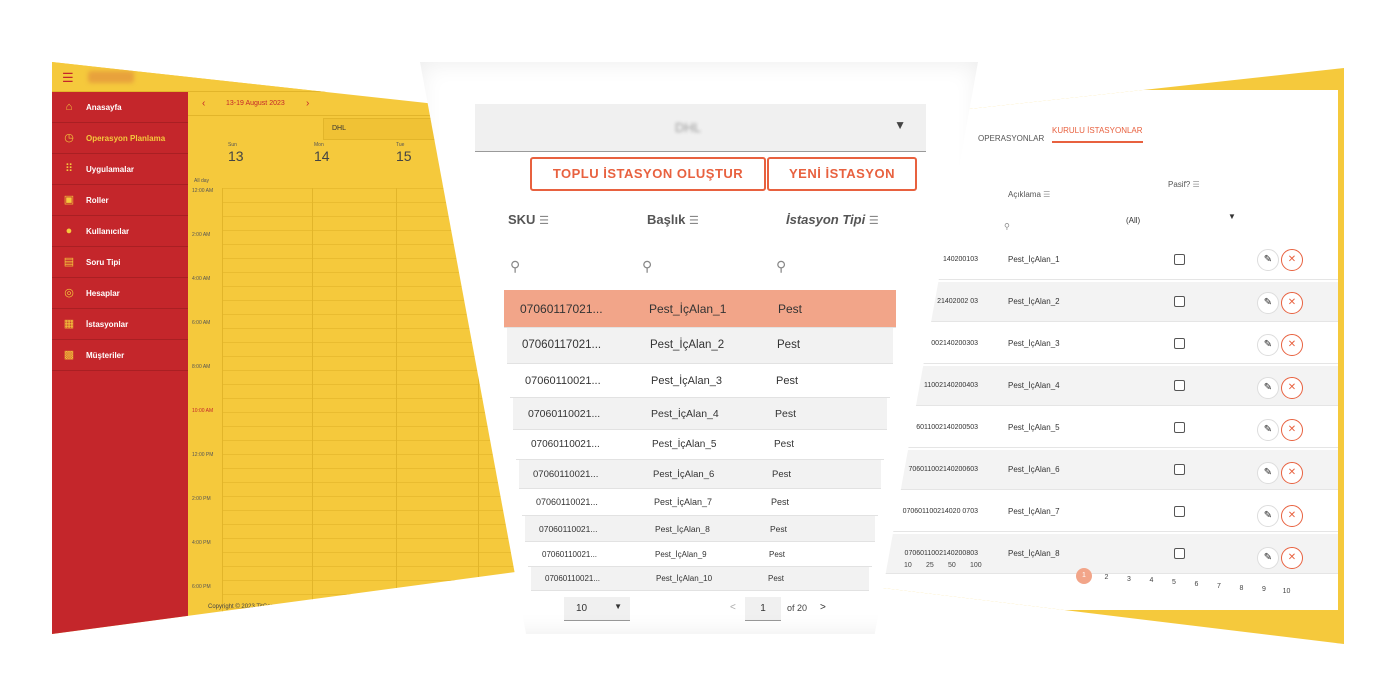  What do you see at coordinates (120, 262) in the screenshot?
I see `sidebar-item: ▤ Soru Tipi` at bounding box center [120, 262].